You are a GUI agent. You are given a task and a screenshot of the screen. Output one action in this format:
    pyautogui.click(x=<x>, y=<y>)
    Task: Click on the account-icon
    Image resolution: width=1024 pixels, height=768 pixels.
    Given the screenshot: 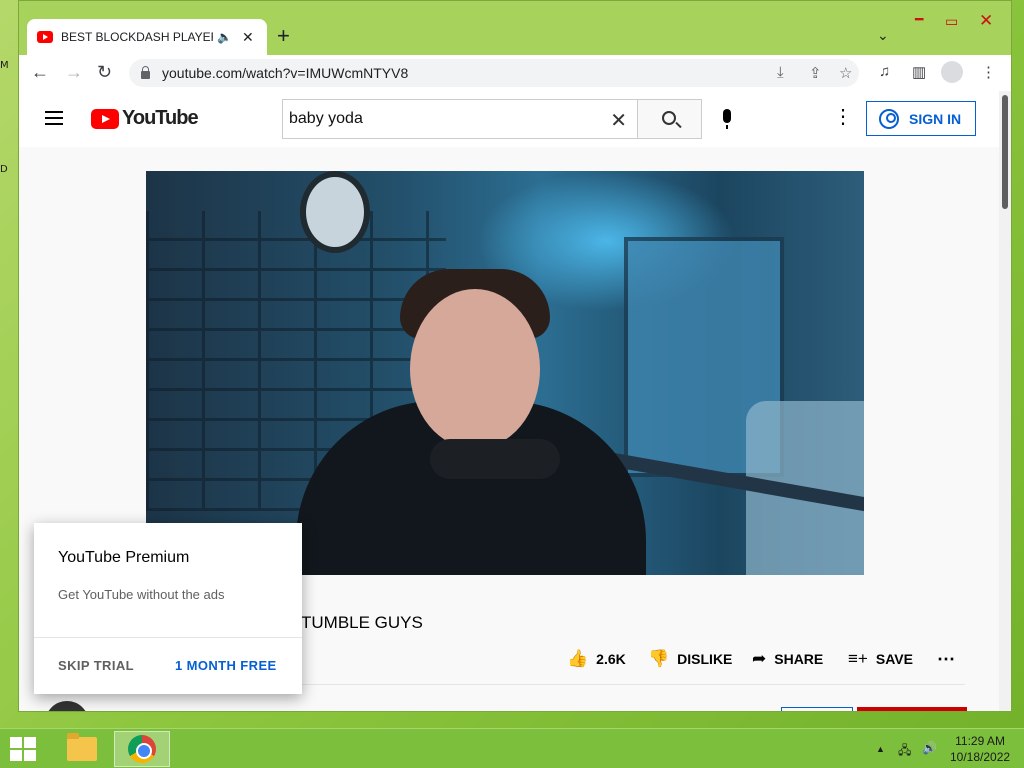 What is the action you would take?
    pyautogui.click(x=889, y=118)
    